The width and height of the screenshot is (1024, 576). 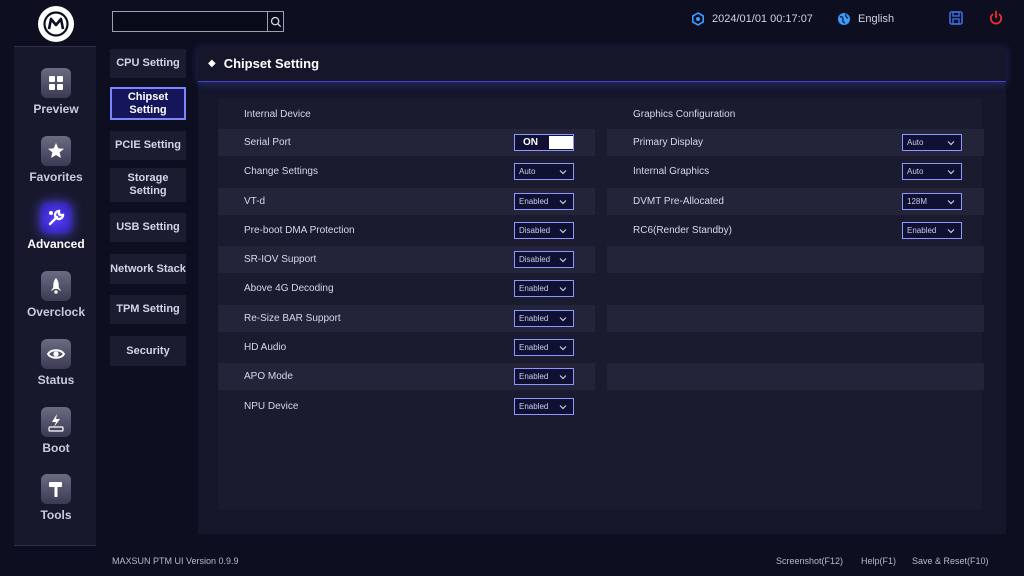 I want to click on save-icon, so click(x=956, y=18).